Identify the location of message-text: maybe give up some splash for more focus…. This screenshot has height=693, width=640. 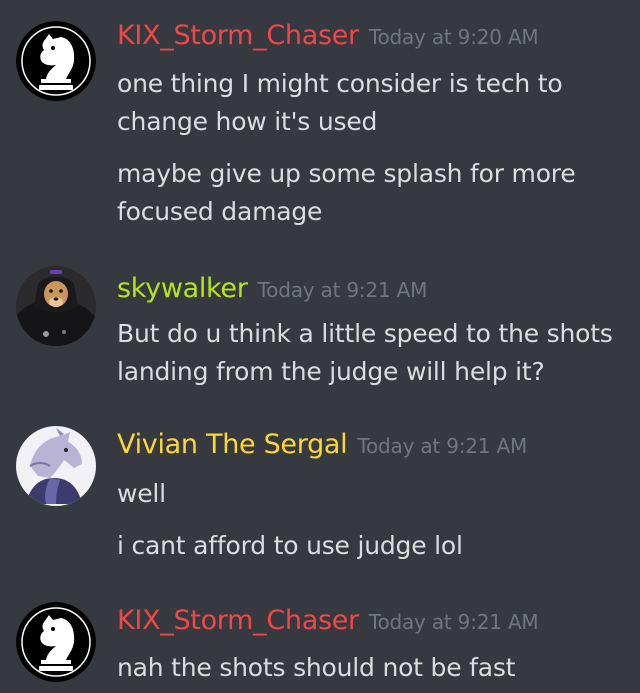
(346, 192).